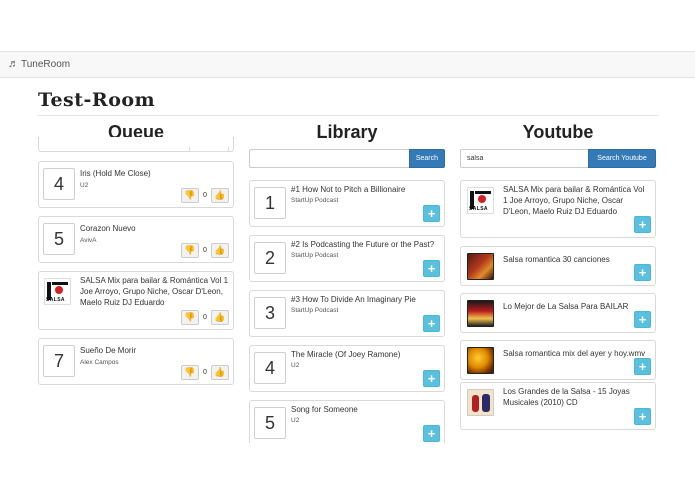 Image resolution: width=695 pixels, height=494 pixels. What do you see at coordinates (115, 173) in the screenshot?
I see `song-title: Iris (Hold Me Close)` at bounding box center [115, 173].